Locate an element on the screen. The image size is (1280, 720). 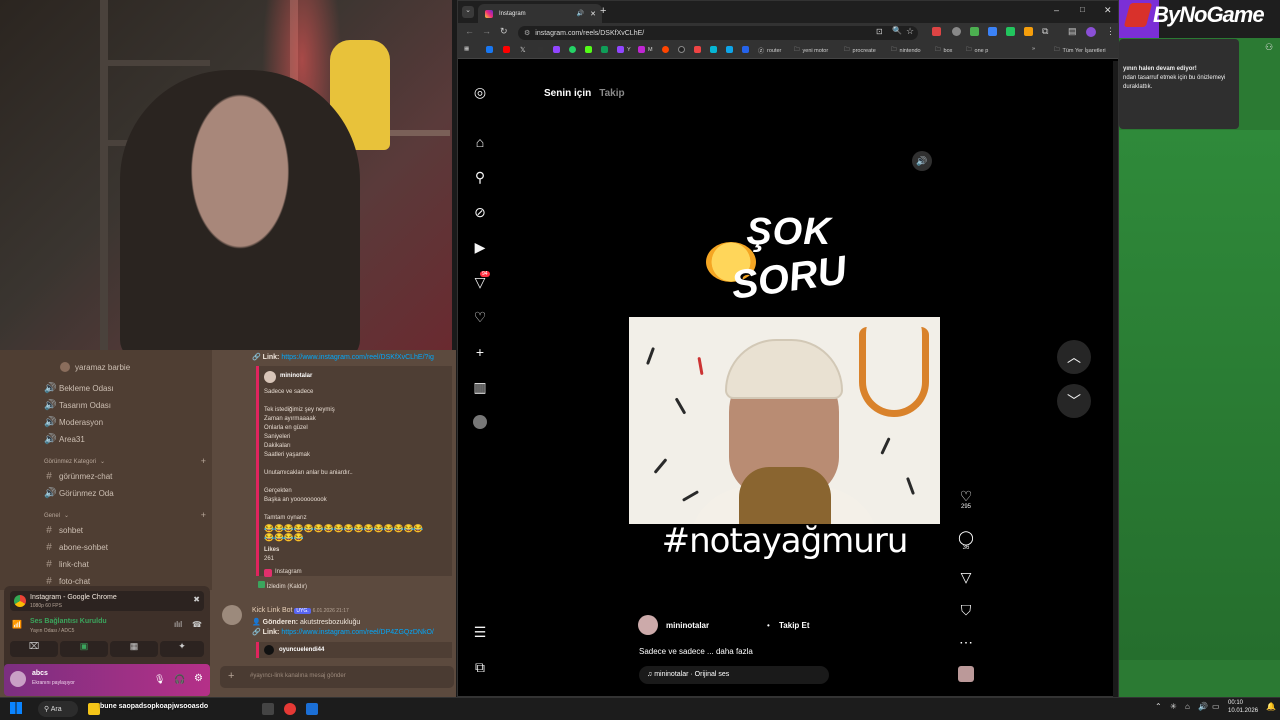
channel-sohbet: # sohbet is located at coordinates (63, 530).